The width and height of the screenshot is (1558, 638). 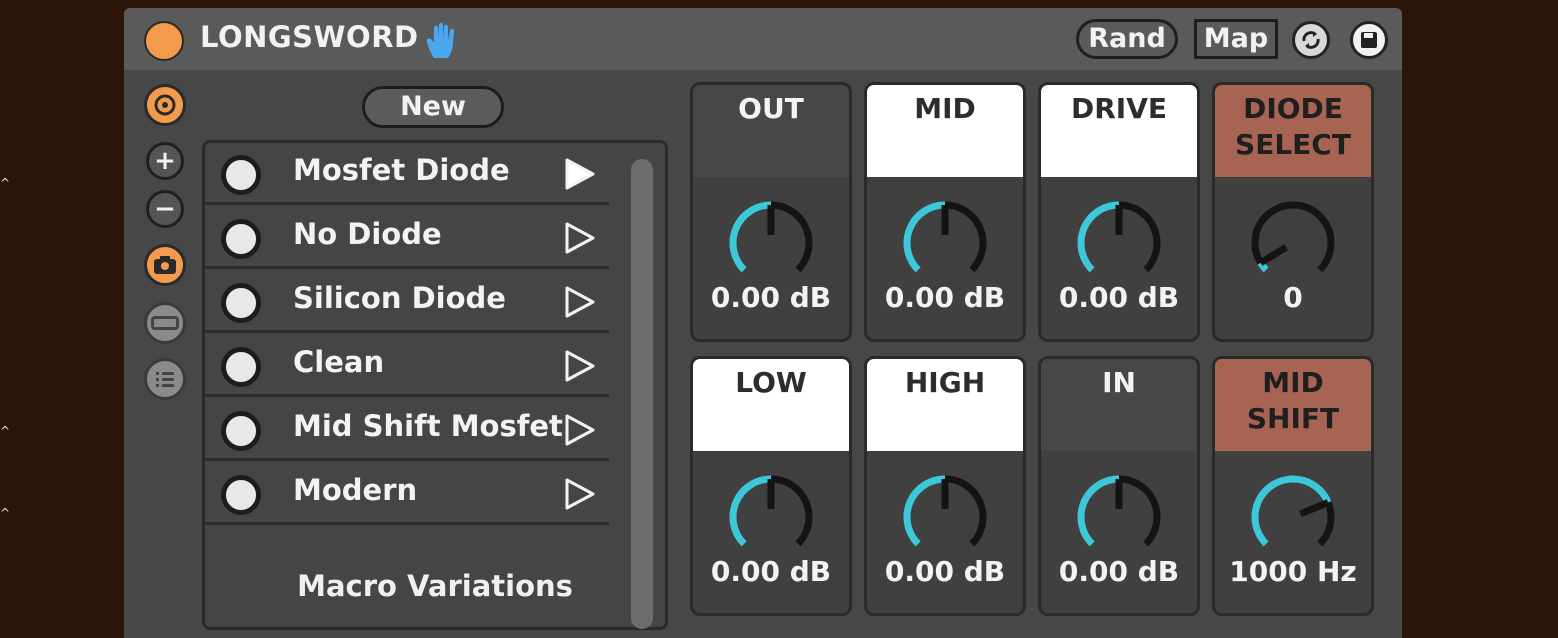 What do you see at coordinates (642, 394) in the screenshot?
I see `list-scrollbar` at bounding box center [642, 394].